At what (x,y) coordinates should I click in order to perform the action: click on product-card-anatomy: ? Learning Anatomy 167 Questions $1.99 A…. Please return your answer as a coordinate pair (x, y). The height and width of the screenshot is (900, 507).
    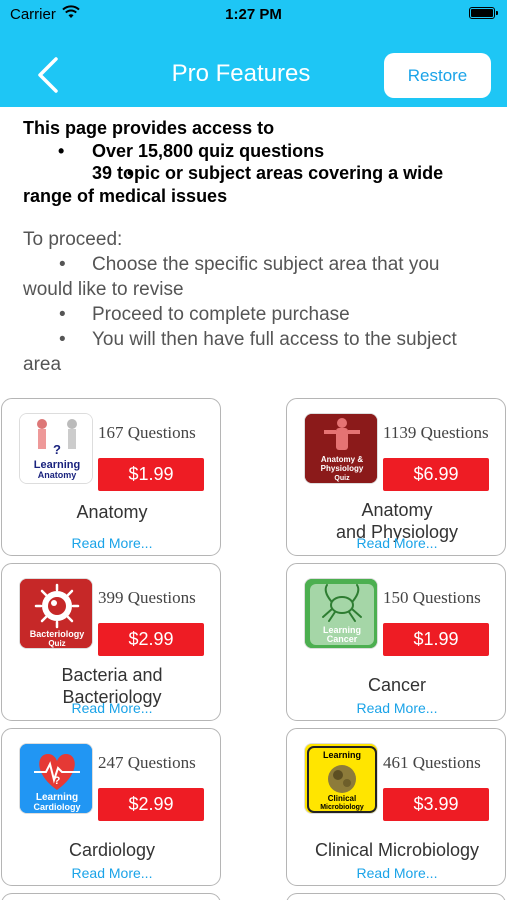
    Looking at the image, I should click on (111, 477).